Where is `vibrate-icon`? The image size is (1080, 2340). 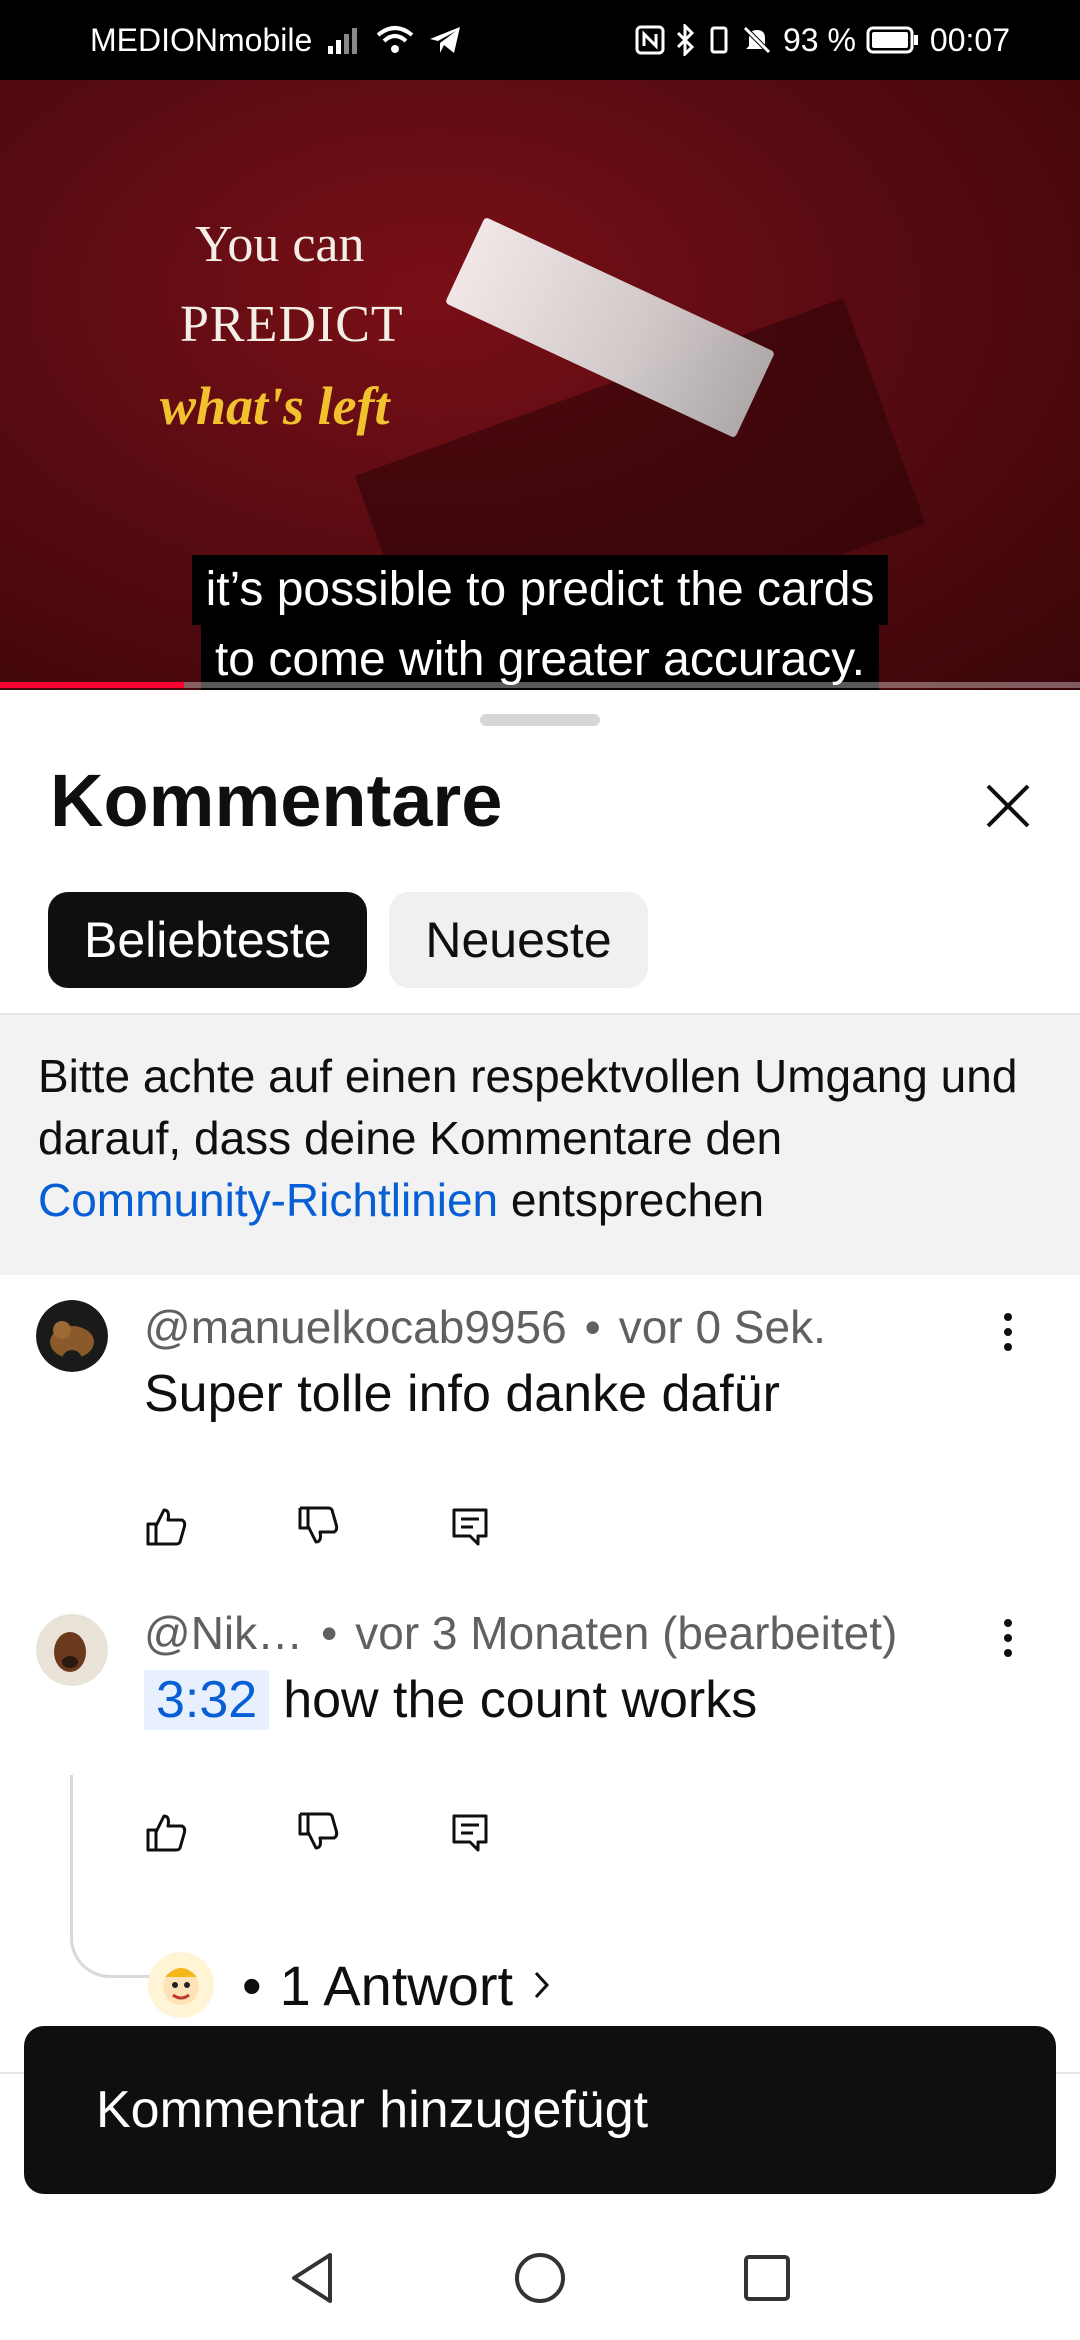
vibrate-icon is located at coordinates (719, 40).